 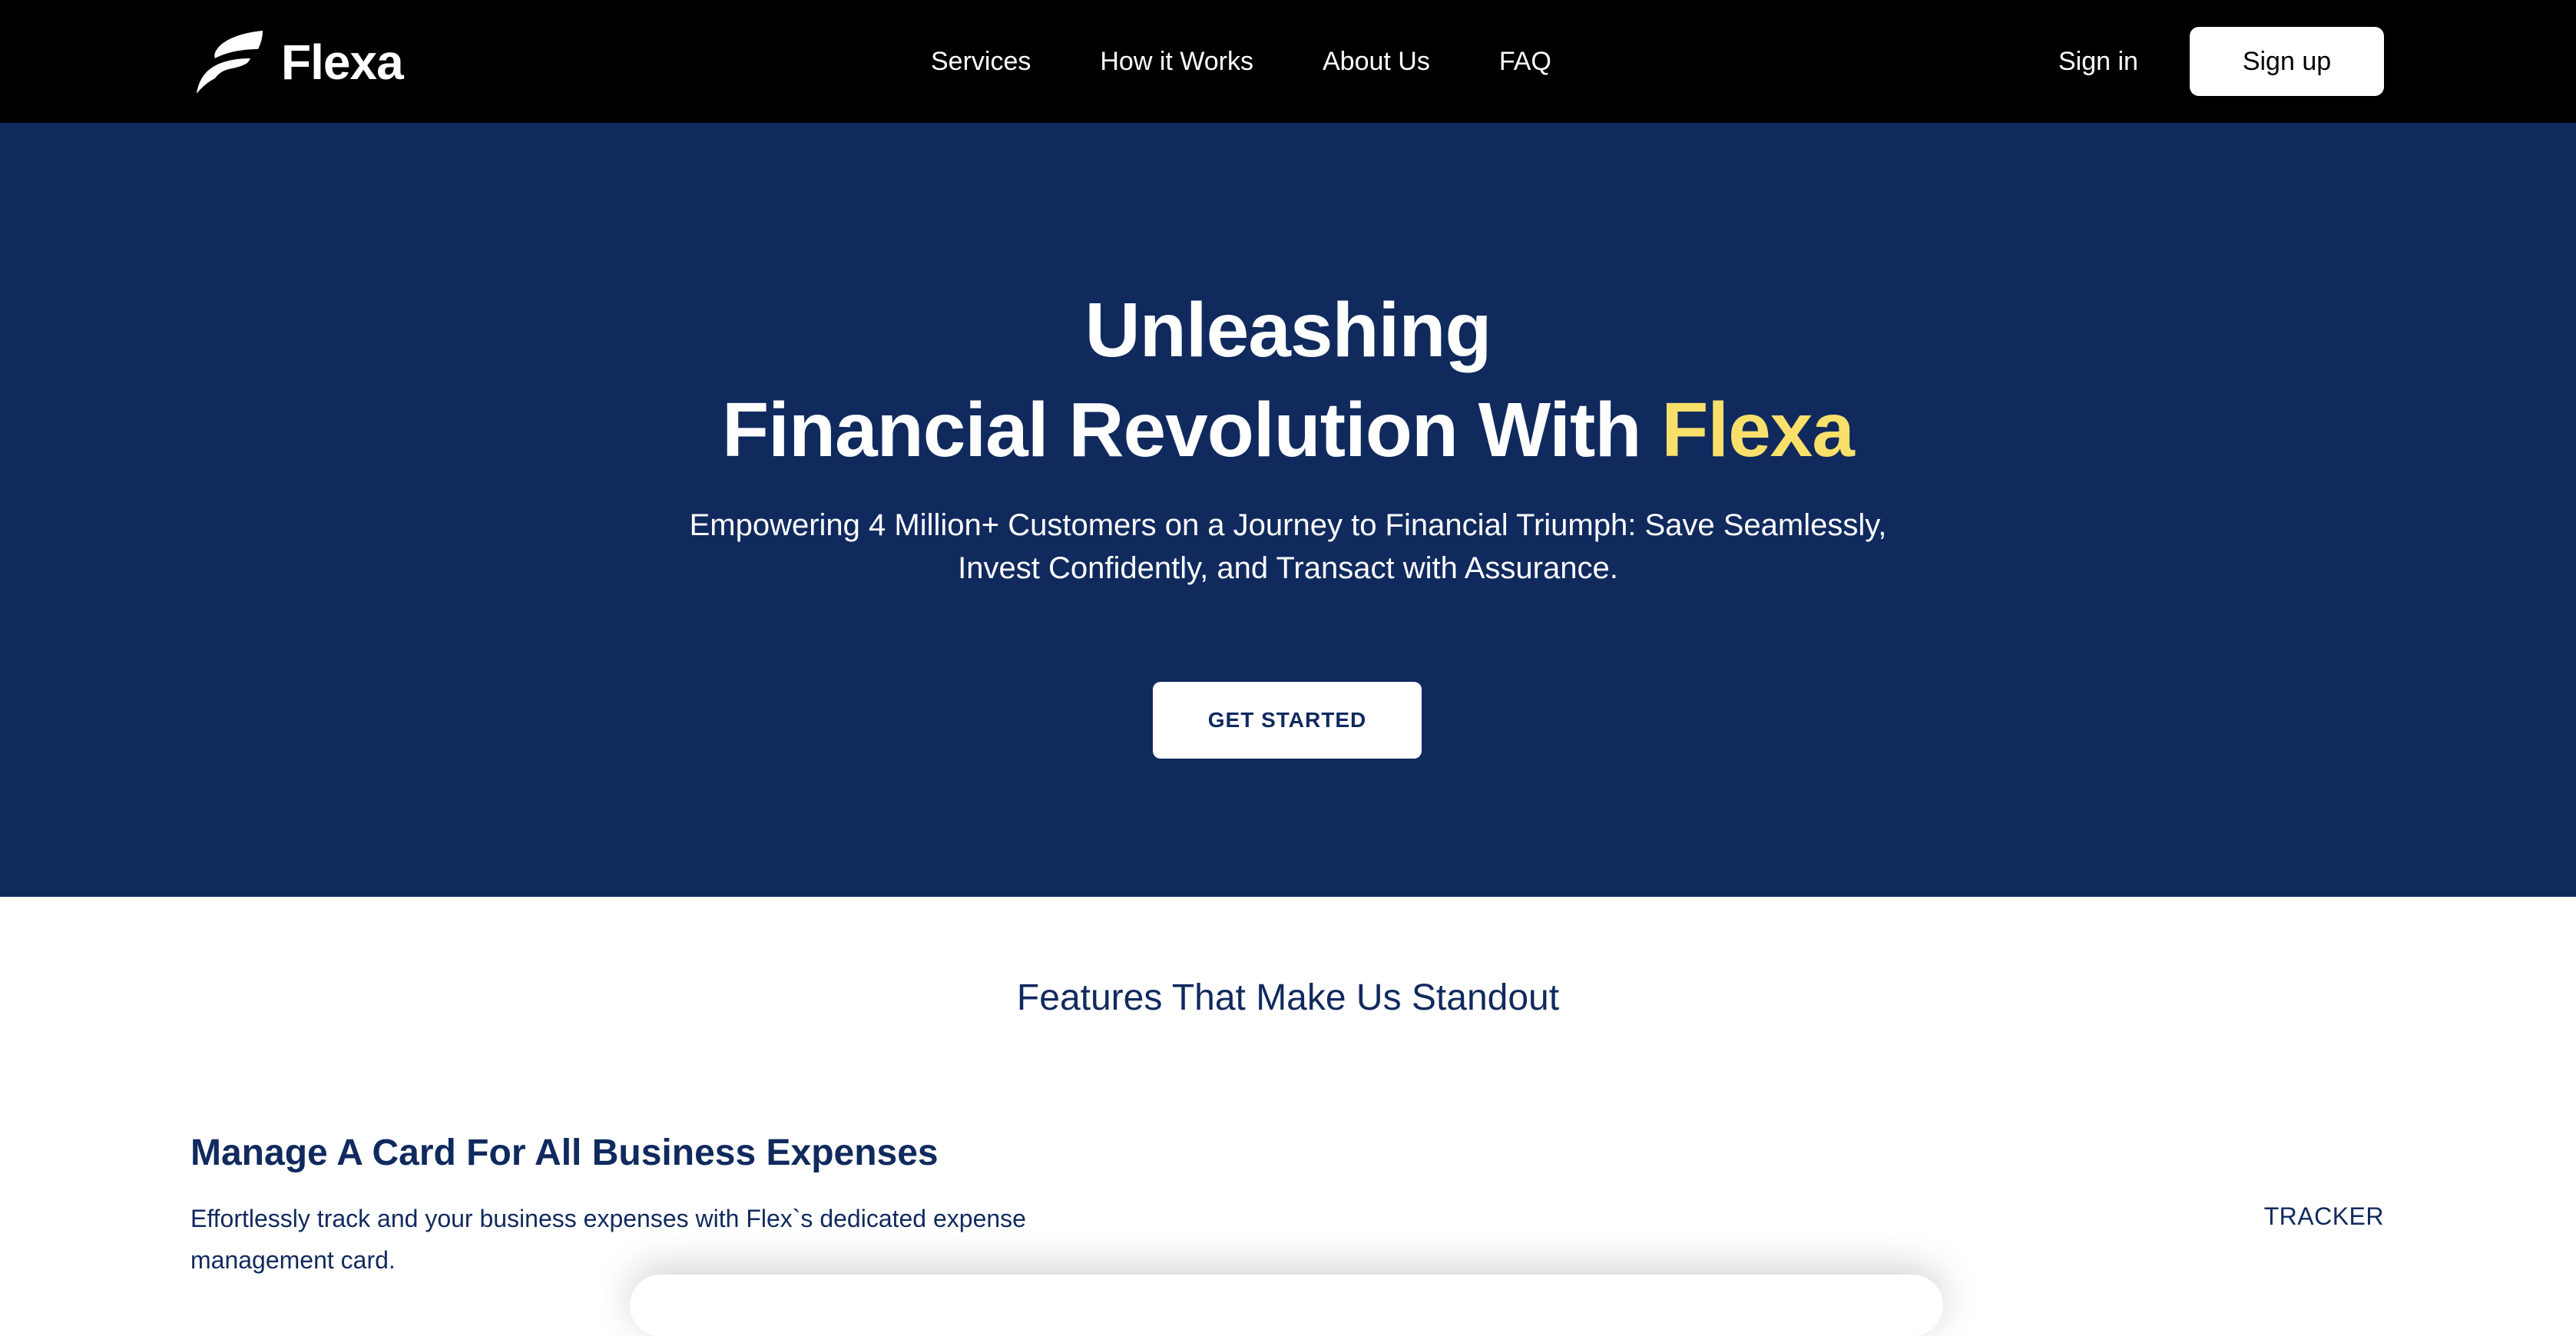 I want to click on feature-card-preview, so click(x=1286, y=1306).